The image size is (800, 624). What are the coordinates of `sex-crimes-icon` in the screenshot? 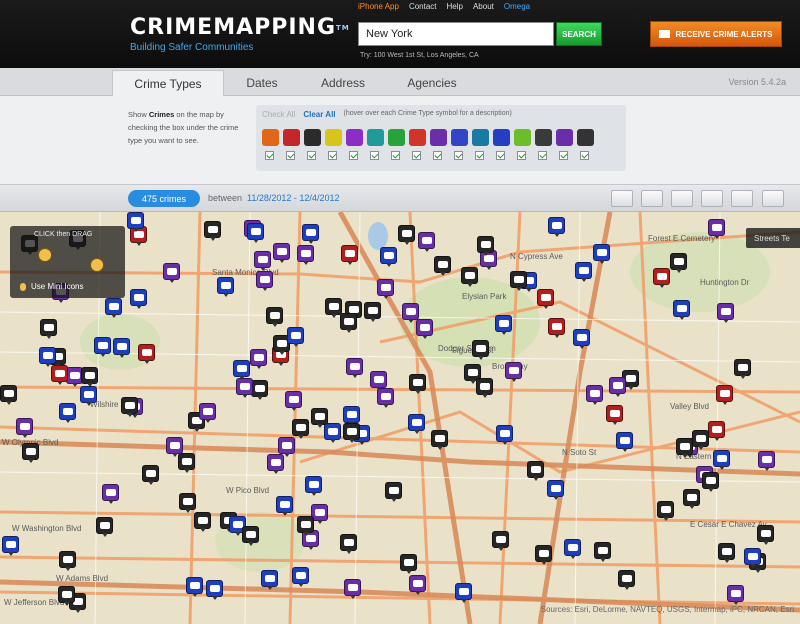 It's located at (480, 137).